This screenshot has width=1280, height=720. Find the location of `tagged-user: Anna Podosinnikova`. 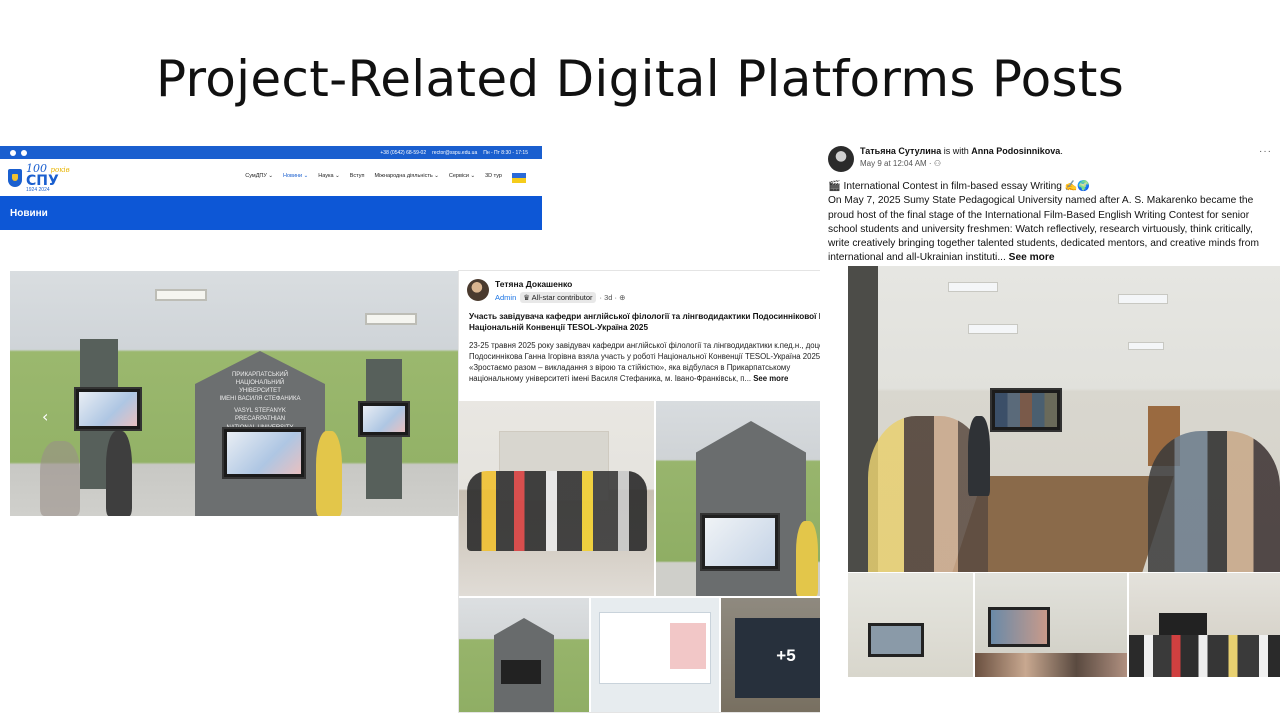

tagged-user: Anna Podosinnikova is located at coordinates (1015, 151).